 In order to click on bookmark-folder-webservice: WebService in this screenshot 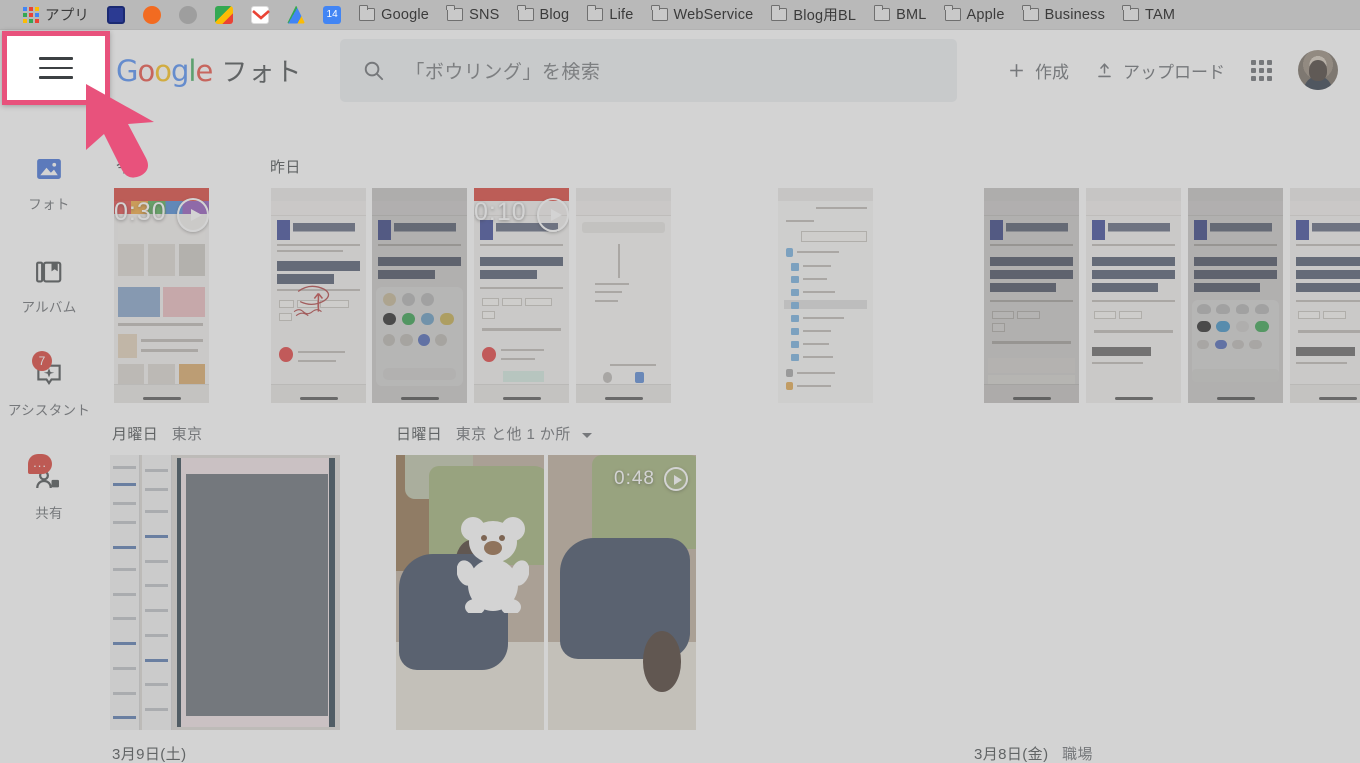, I will do `click(703, 15)`.